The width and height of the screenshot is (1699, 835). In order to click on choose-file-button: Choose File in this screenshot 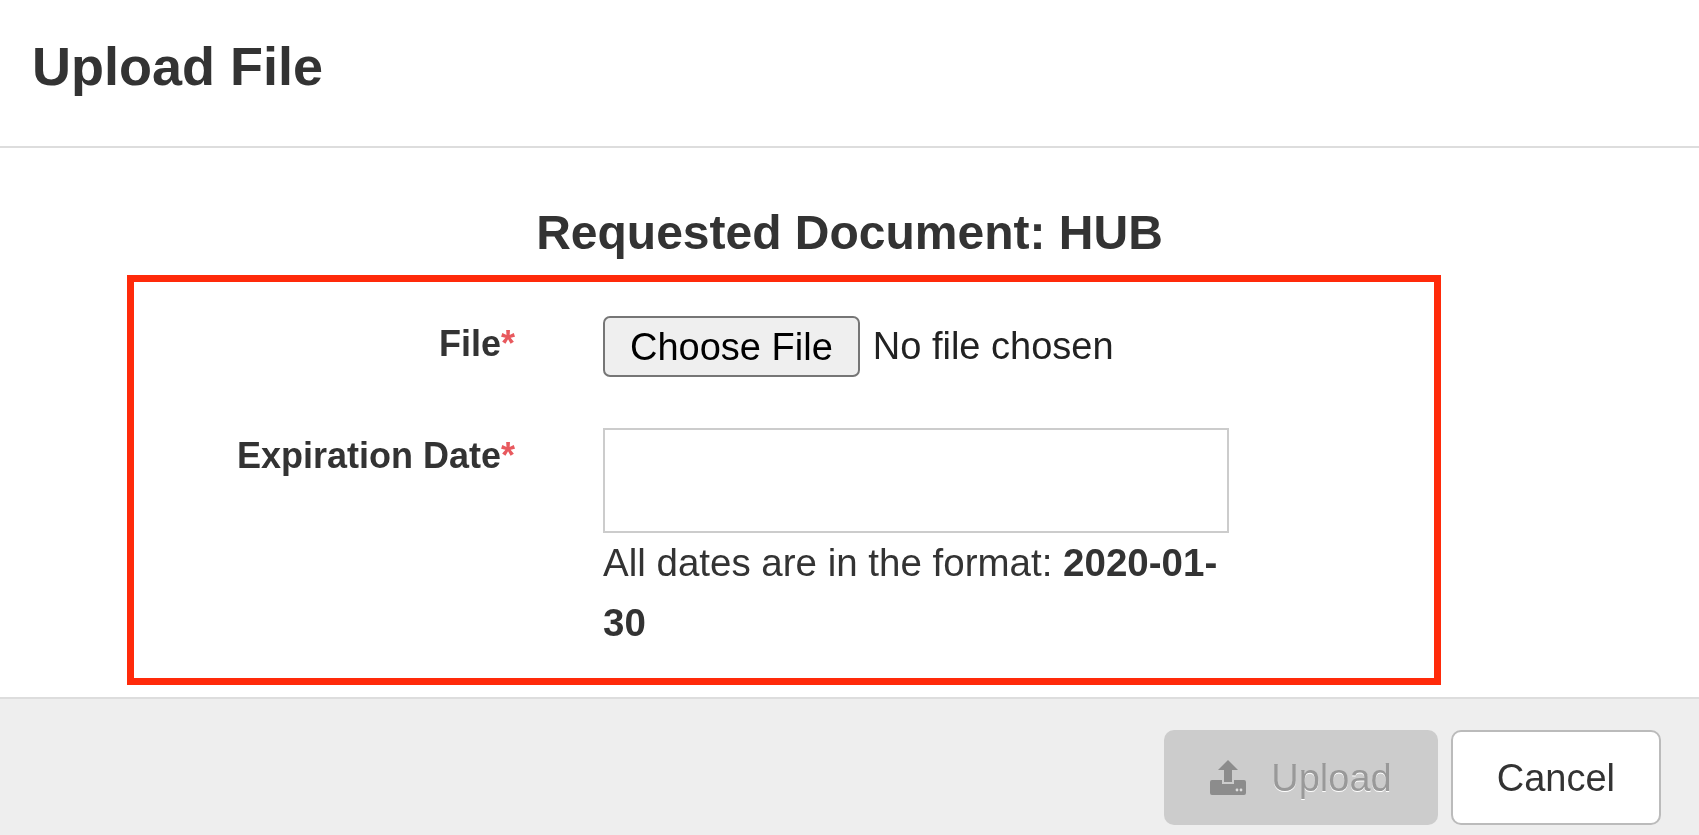, I will do `click(731, 346)`.